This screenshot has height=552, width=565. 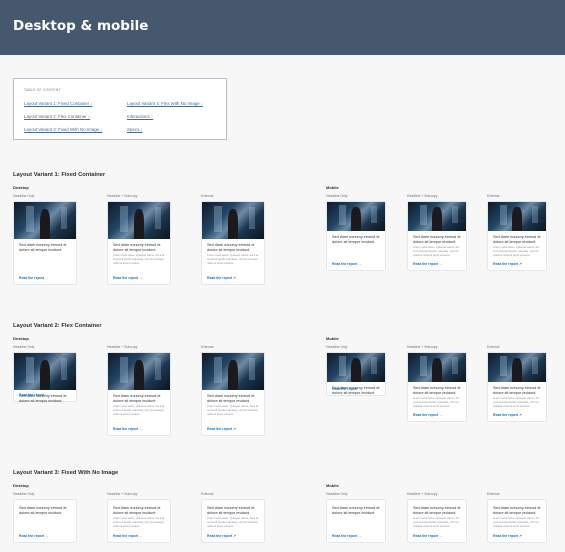 I want to click on toc-link-variant-3: Layout Variant 3: Fixed With No Image ↓, so click(x=63, y=129).